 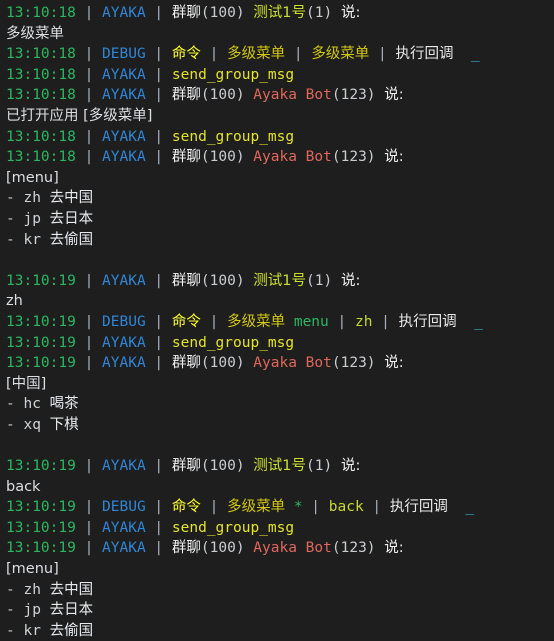 What do you see at coordinates (346, 507) in the screenshot?
I see `command-argument: back` at bounding box center [346, 507].